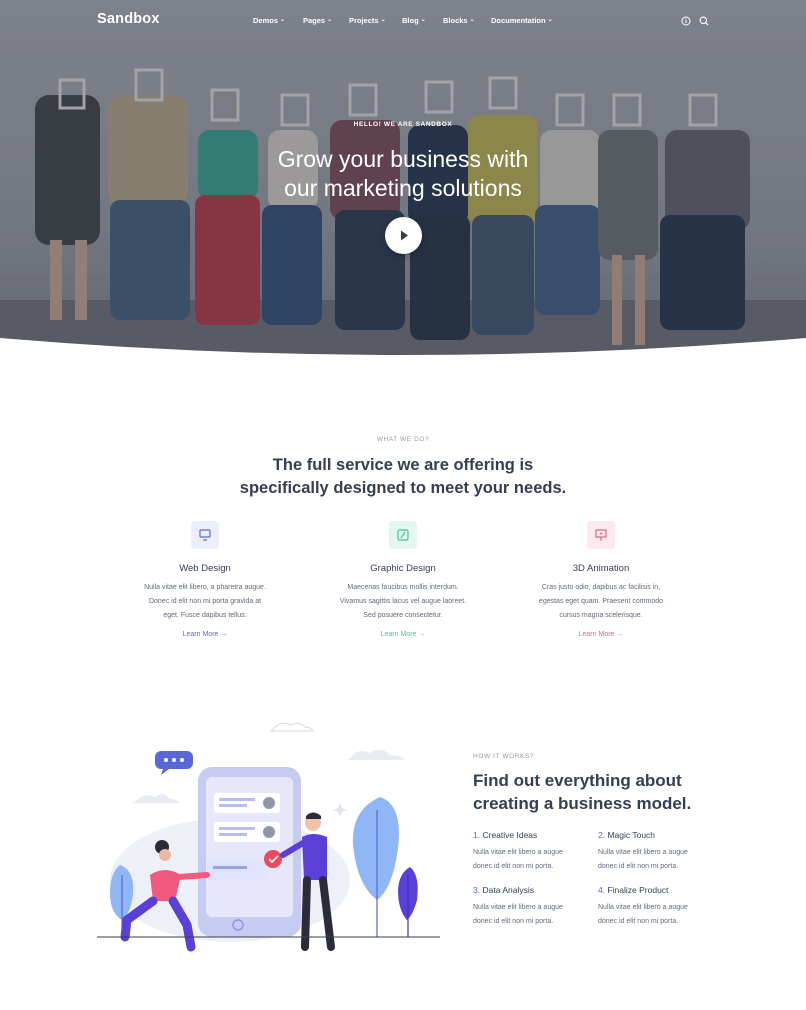 The width and height of the screenshot is (806, 1010). Describe the element at coordinates (510, 835) in the screenshot. I see `step-title: Creative Ideas` at that location.